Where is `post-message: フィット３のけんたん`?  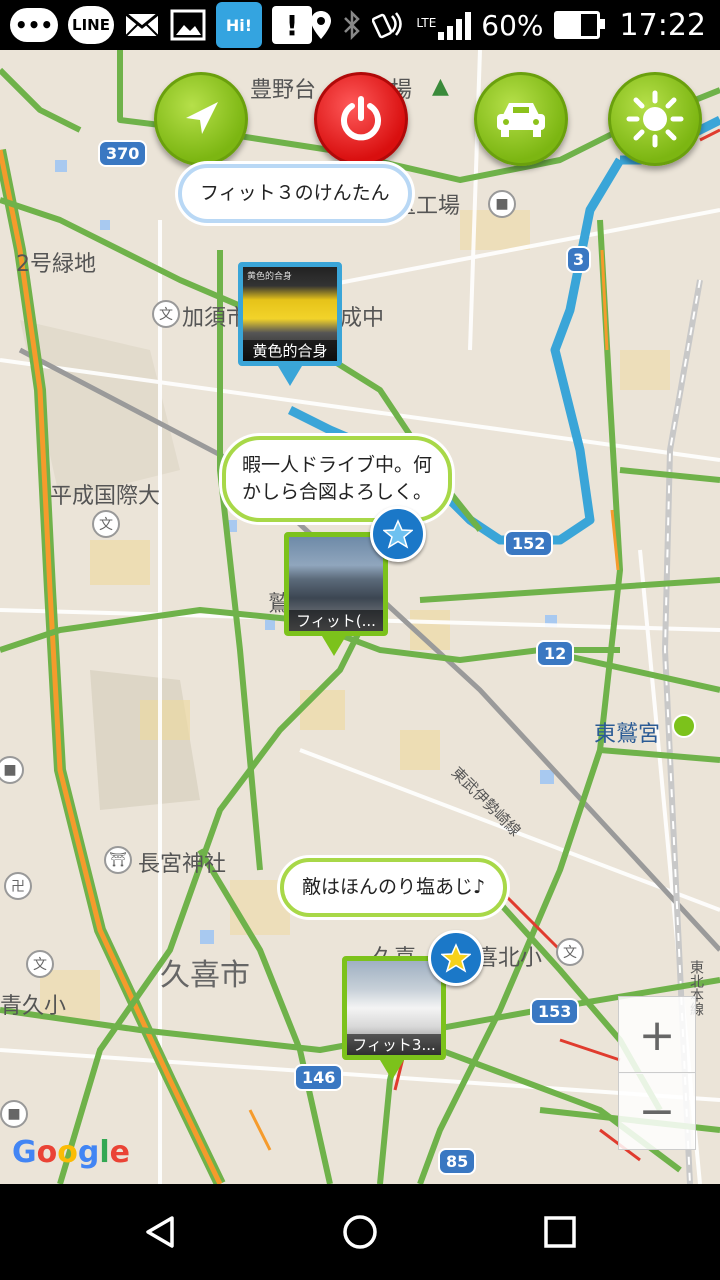
post-message: フィット３のけんたん is located at coordinates (295, 193).